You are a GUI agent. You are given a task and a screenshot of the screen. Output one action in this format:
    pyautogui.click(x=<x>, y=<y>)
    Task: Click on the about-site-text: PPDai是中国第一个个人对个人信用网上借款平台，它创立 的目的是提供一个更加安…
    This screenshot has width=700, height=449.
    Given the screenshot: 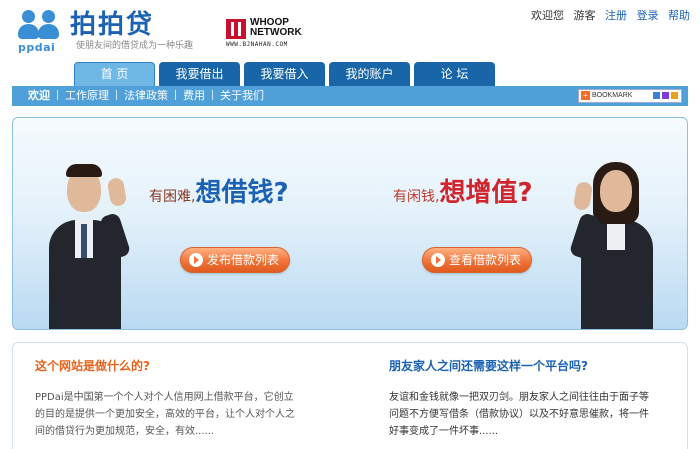 What is the action you would take?
    pyautogui.click(x=165, y=414)
    